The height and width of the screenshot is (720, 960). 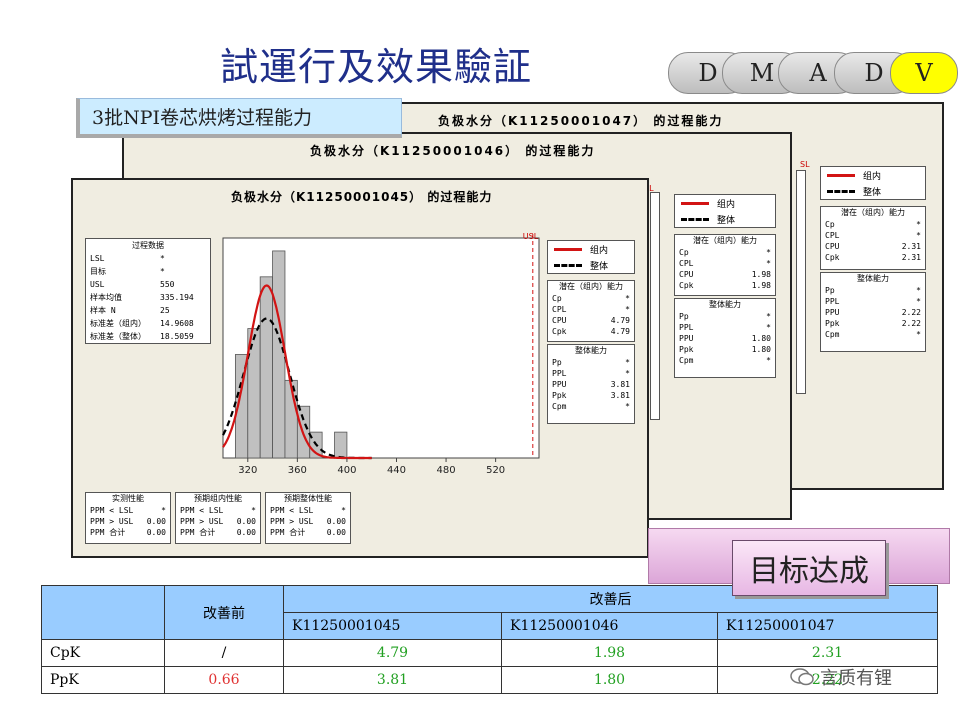 What do you see at coordinates (762, 73) in the screenshot?
I see `phase-label: M` at bounding box center [762, 73].